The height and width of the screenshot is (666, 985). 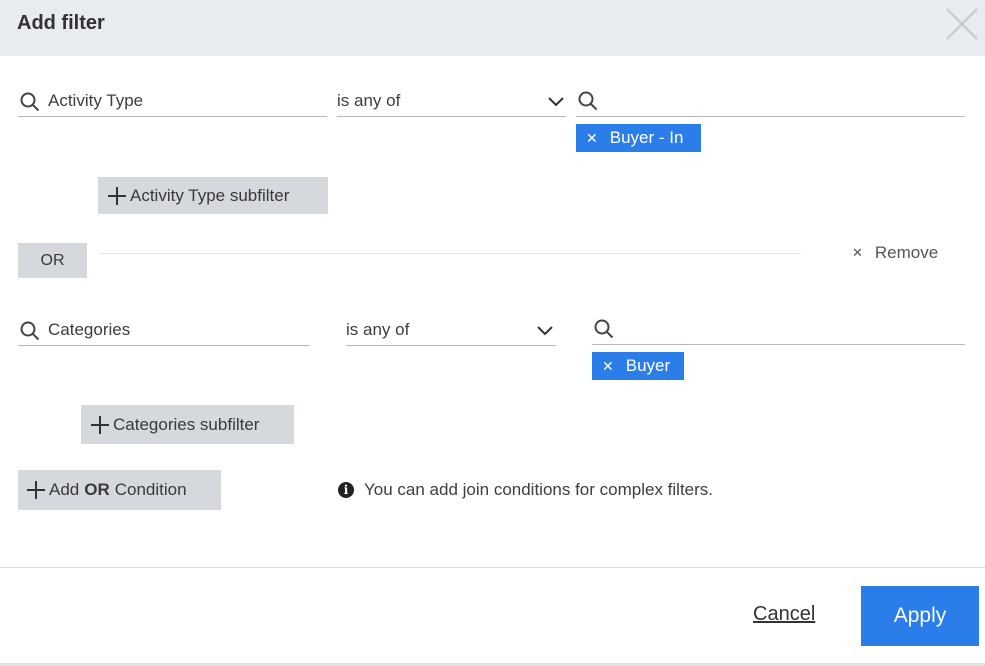 What do you see at coordinates (451, 330) in the screenshot?
I see `operator-select-2: is any of` at bounding box center [451, 330].